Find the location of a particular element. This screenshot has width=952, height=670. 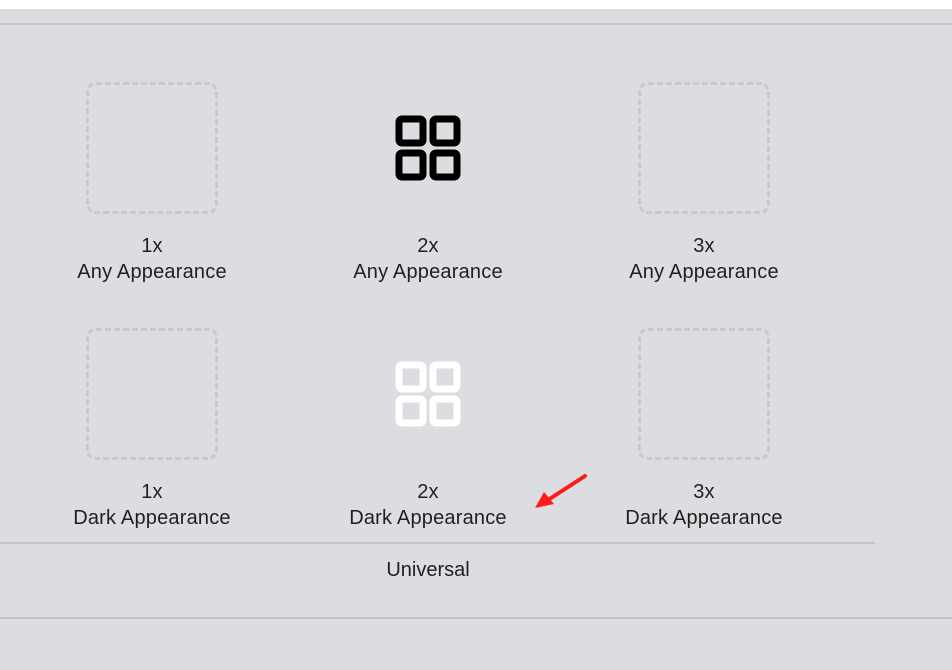

top-white-strip is located at coordinates (476, 4).